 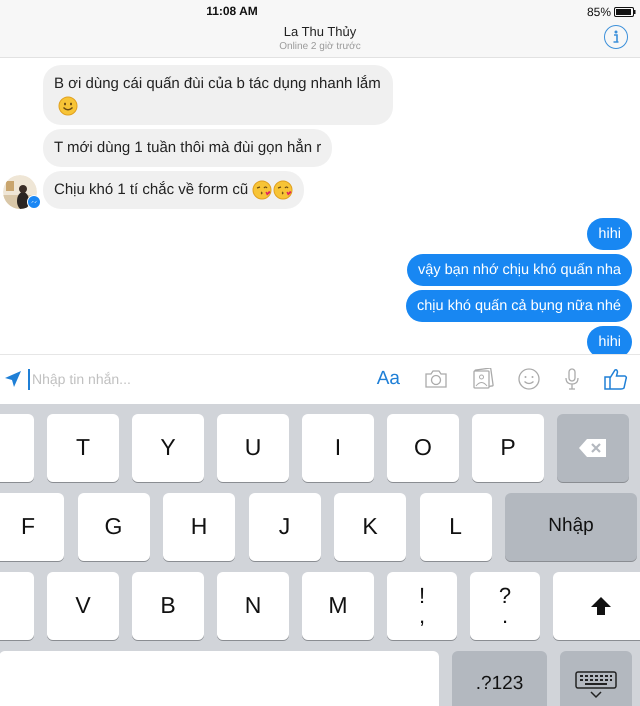 What do you see at coordinates (151, 189) in the screenshot?
I see `message-text: Chịu khó 1 tí chắc về form cũ` at bounding box center [151, 189].